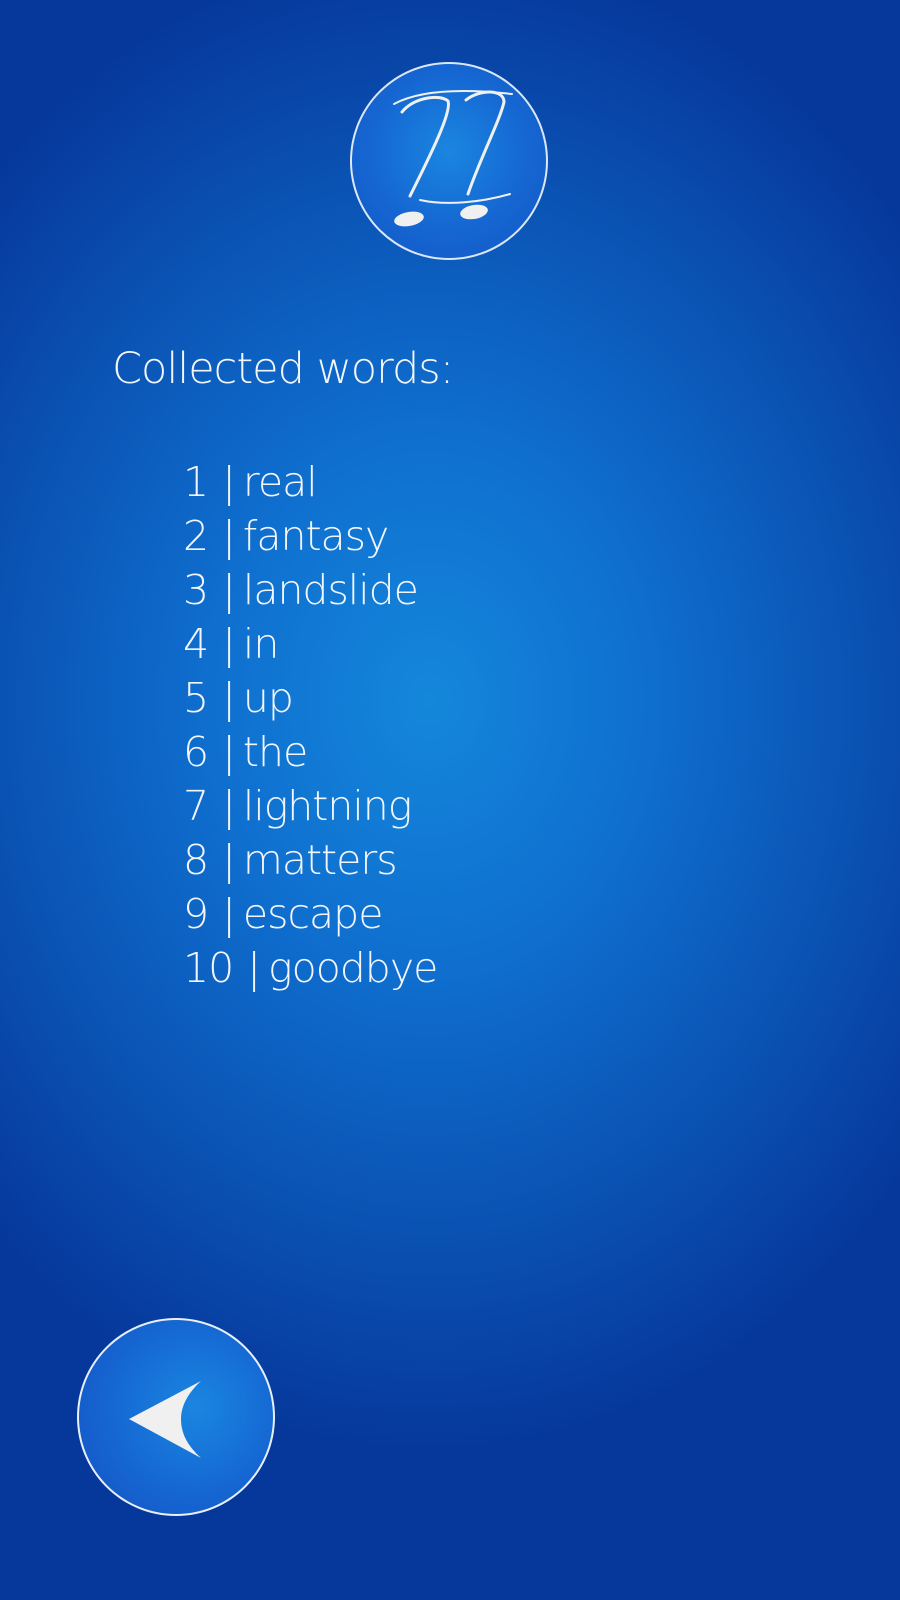 The width and height of the screenshot is (900, 1600). What do you see at coordinates (196, 860) in the screenshot?
I see `word-number: 8` at bounding box center [196, 860].